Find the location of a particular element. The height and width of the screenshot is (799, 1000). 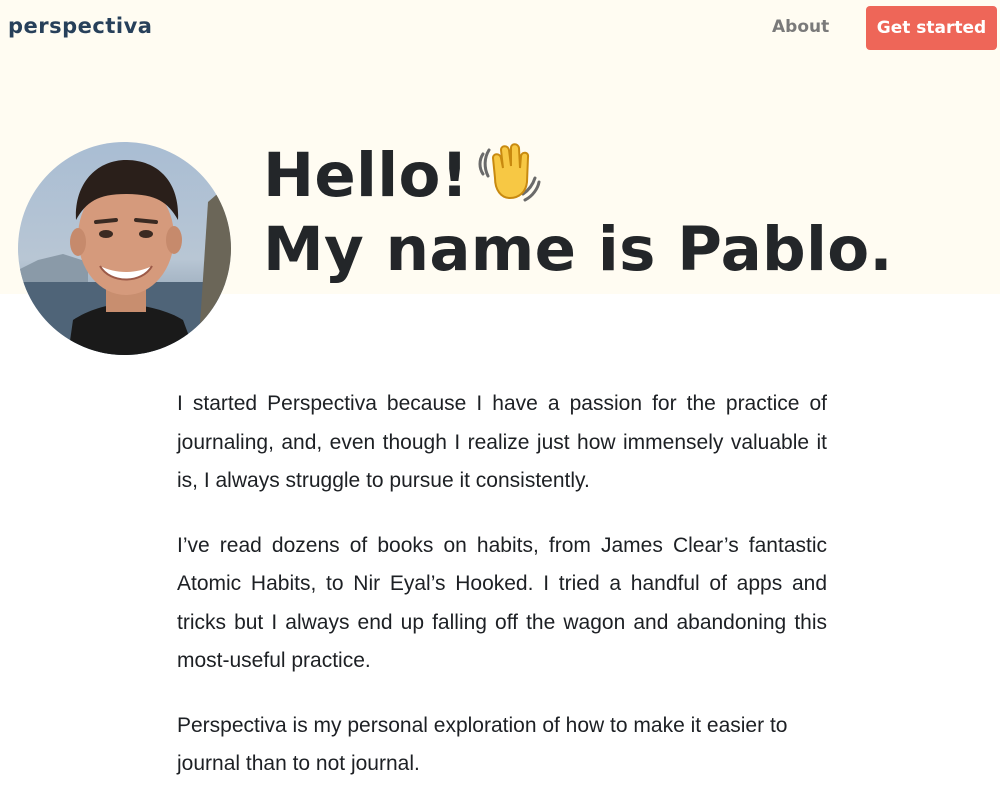

hero-greeting-text: Hello! is located at coordinates (366, 175).